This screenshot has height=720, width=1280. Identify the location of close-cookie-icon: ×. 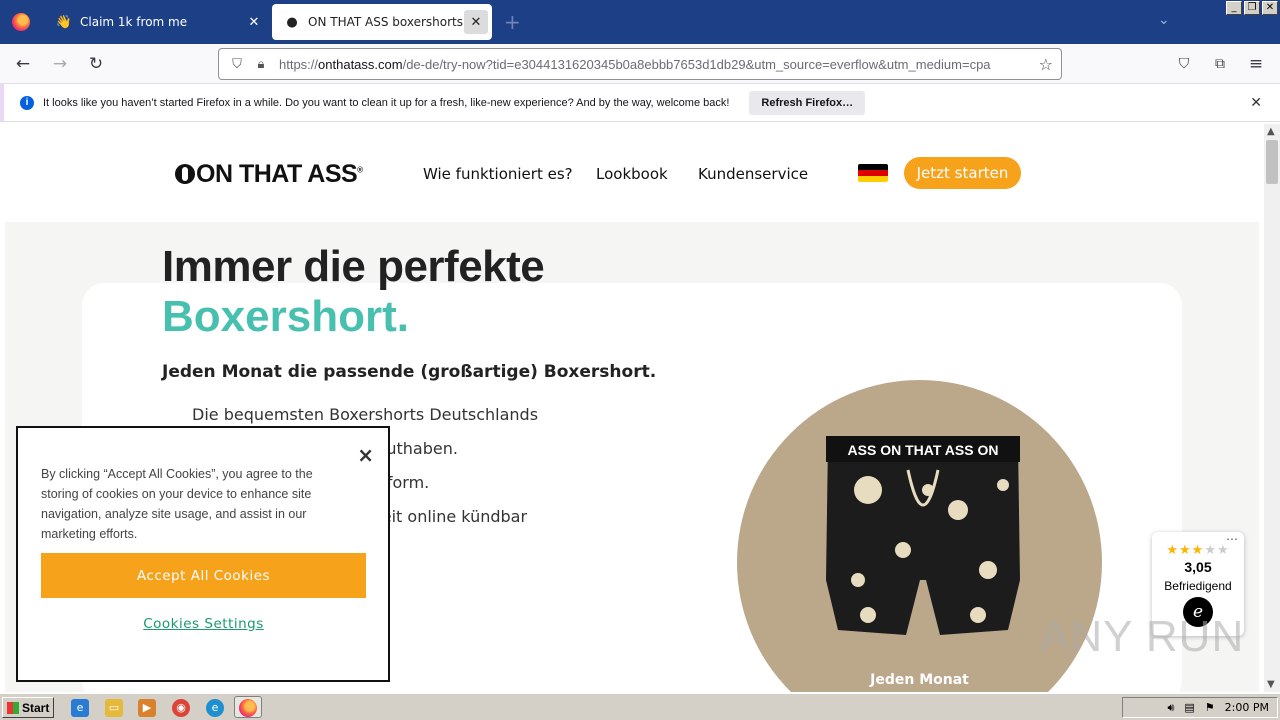
(365, 455).